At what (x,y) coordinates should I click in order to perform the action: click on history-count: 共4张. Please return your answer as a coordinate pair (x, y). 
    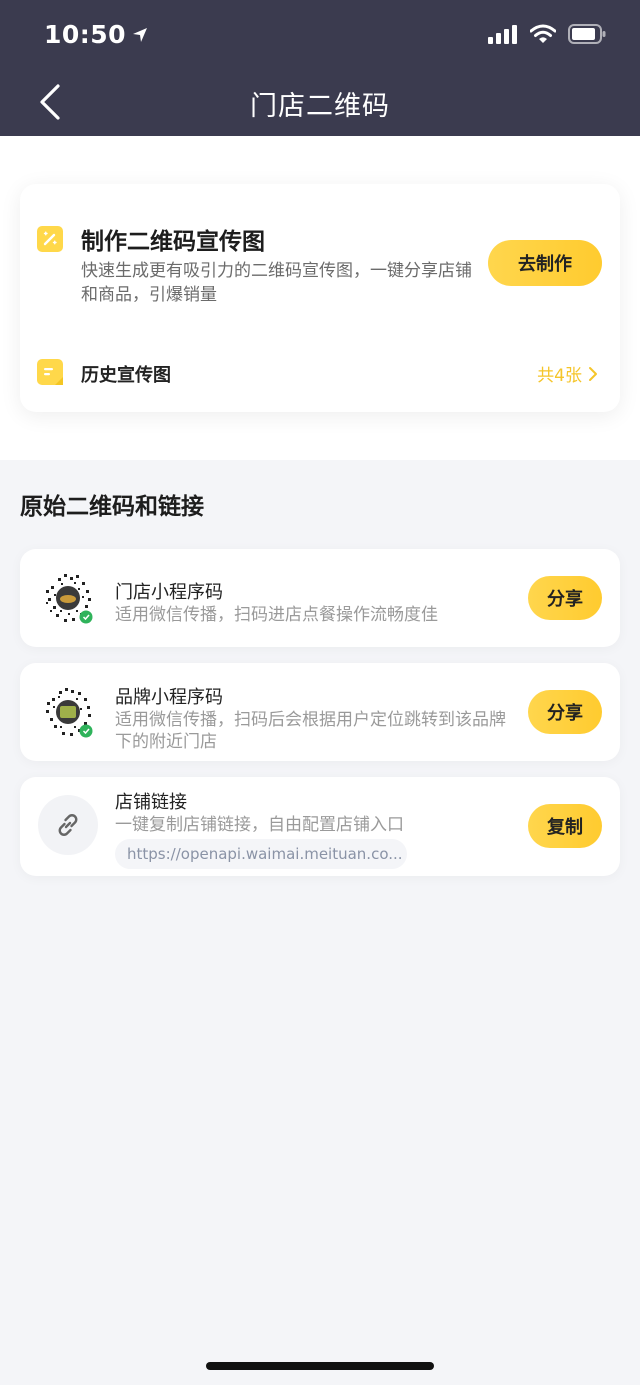
    Looking at the image, I should click on (567, 373).